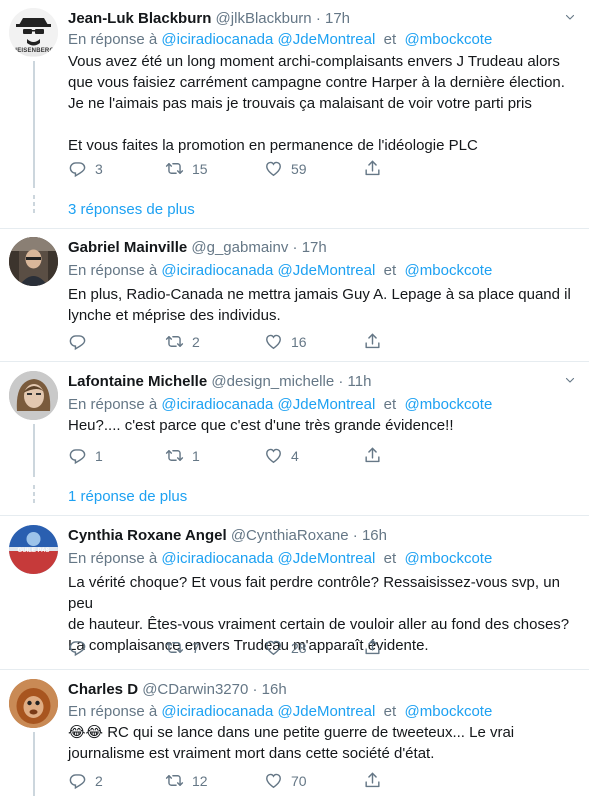 Image resolution: width=589 pixels, height=796 pixels. What do you see at coordinates (103, 689) in the screenshot?
I see `author-name: Charles D` at bounding box center [103, 689].